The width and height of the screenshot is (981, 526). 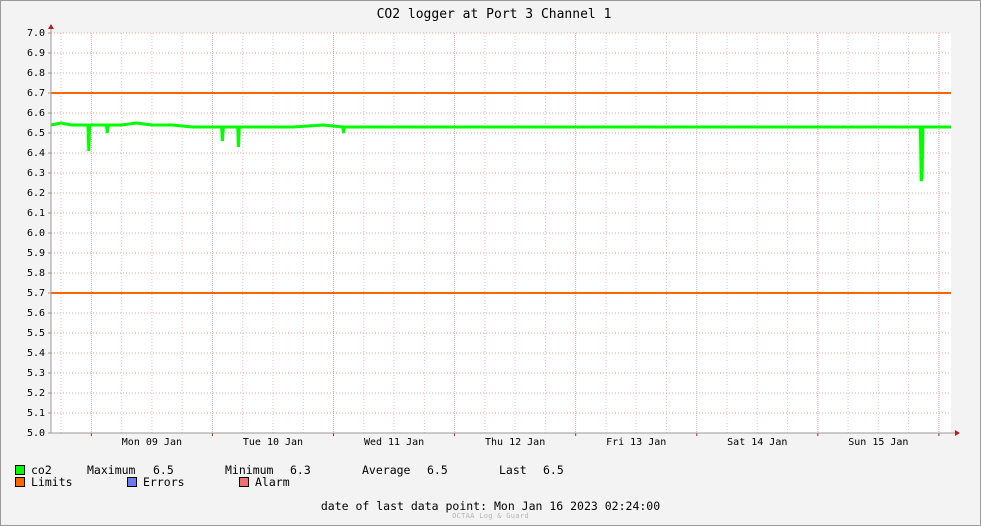 What do you see at coordinates (36, 73) in the screenshot?
I see `y-tick-label: 6.8` at bounding box center [36, 73].